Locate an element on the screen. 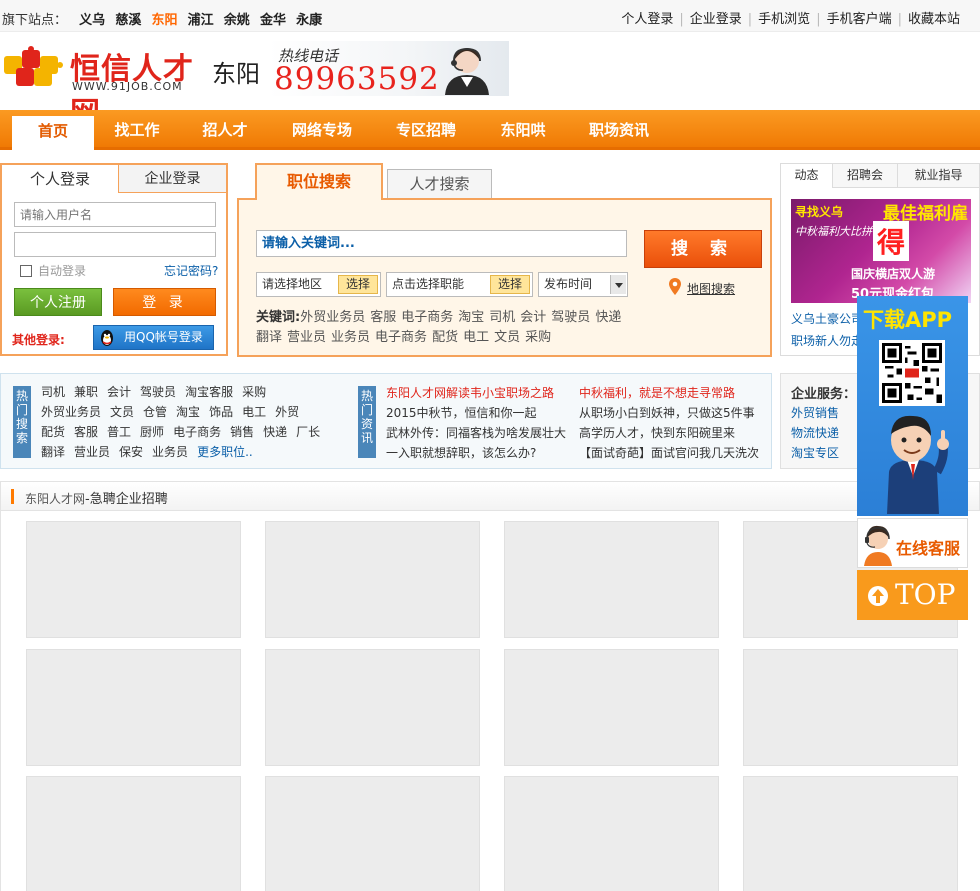  map-search-link: 地图搜索 is located at coordinates (702, 287).